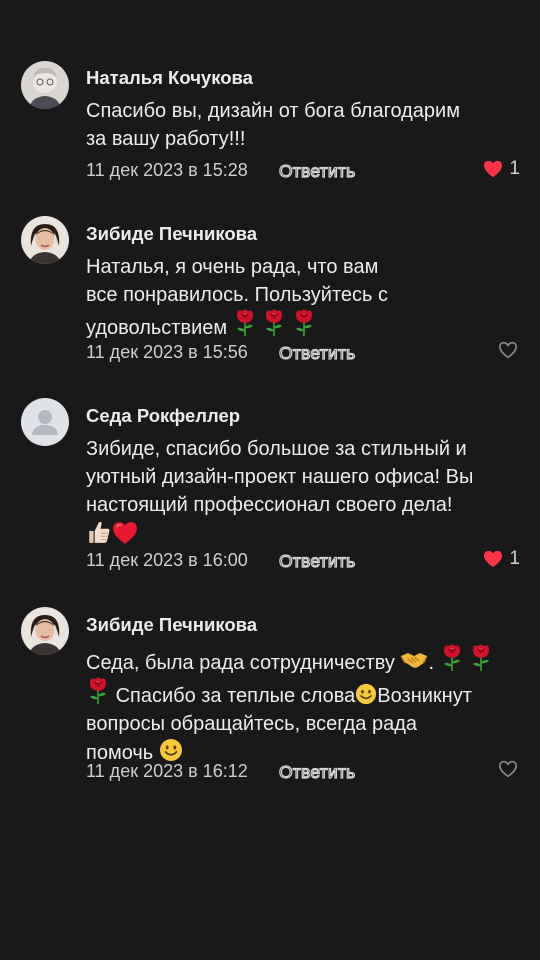 The width and height of the screenshot is (540, 960). What do you see at coordinates (414, 660) in the screenshot?
I see `handshake-emoji` at bounding box center [414, 660].